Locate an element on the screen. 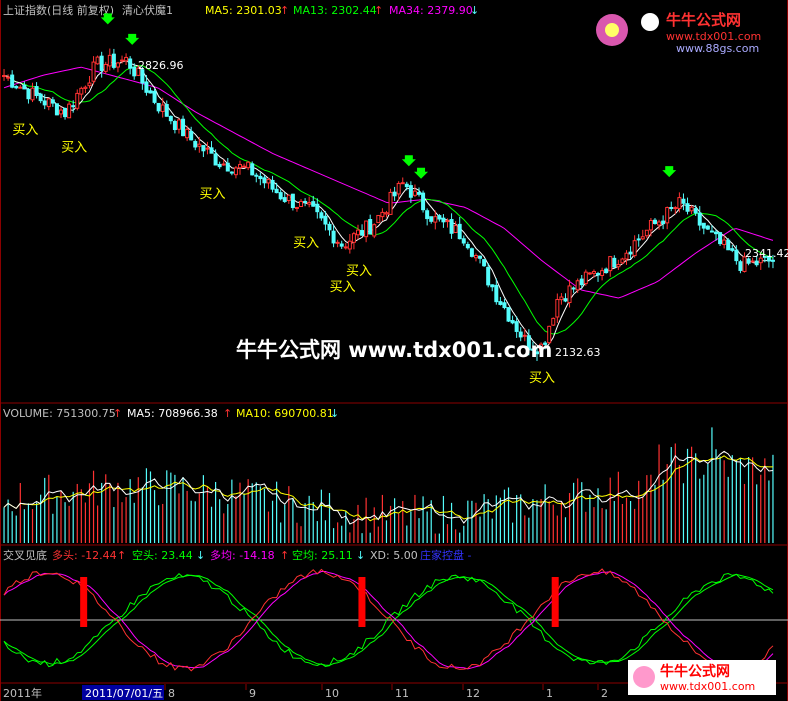 The image size is (788, 701). date-tick-label: 1 is located at coordinates (549, 693).